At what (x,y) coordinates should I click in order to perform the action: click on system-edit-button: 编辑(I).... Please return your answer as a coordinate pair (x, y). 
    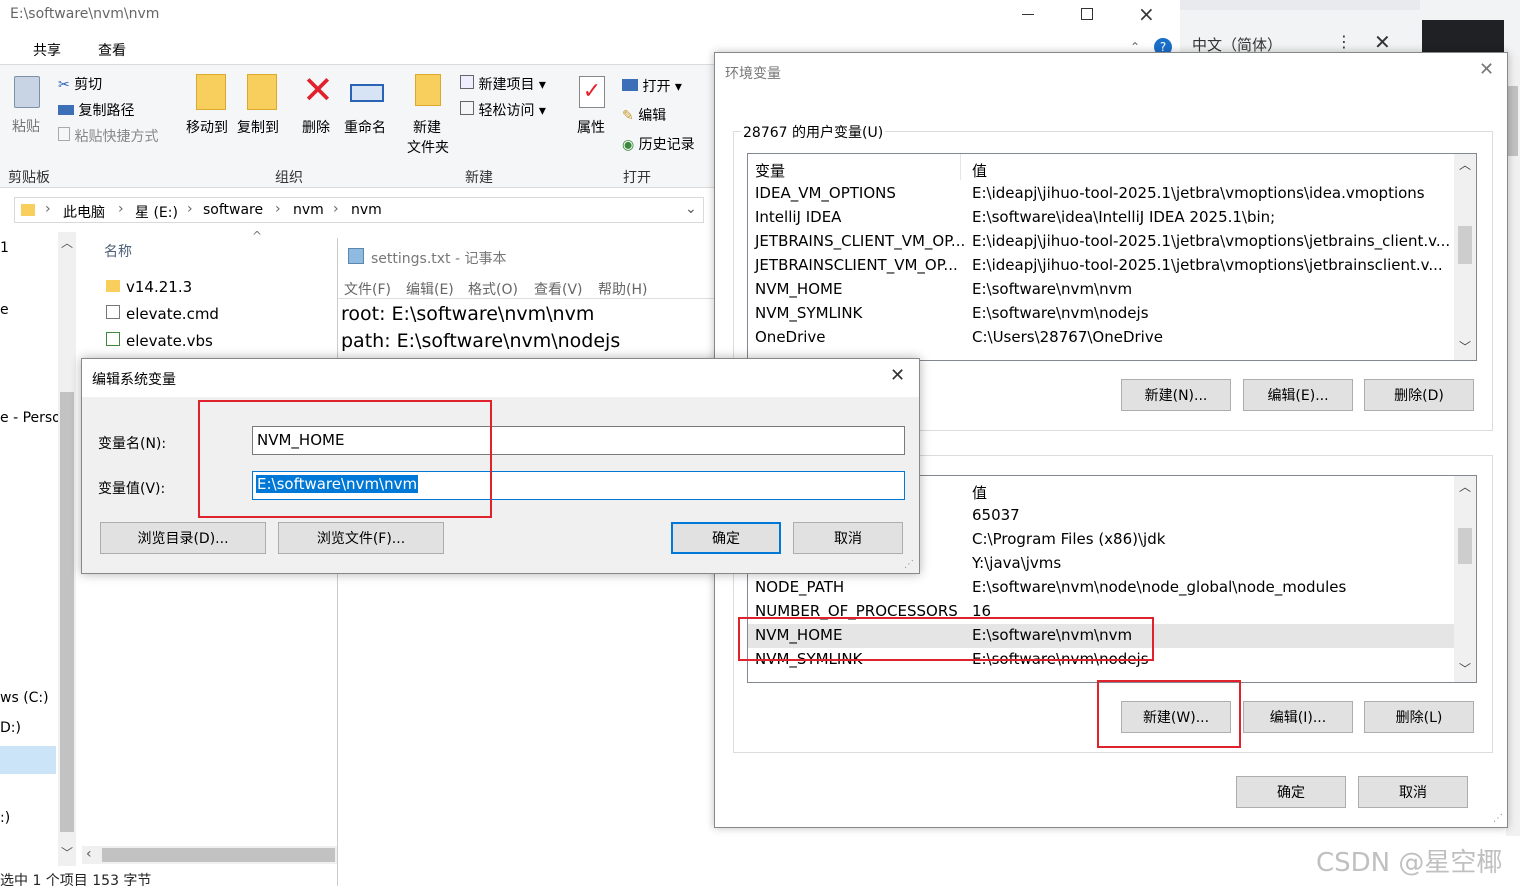
    Looking at the image, I should click on (1298, 717).